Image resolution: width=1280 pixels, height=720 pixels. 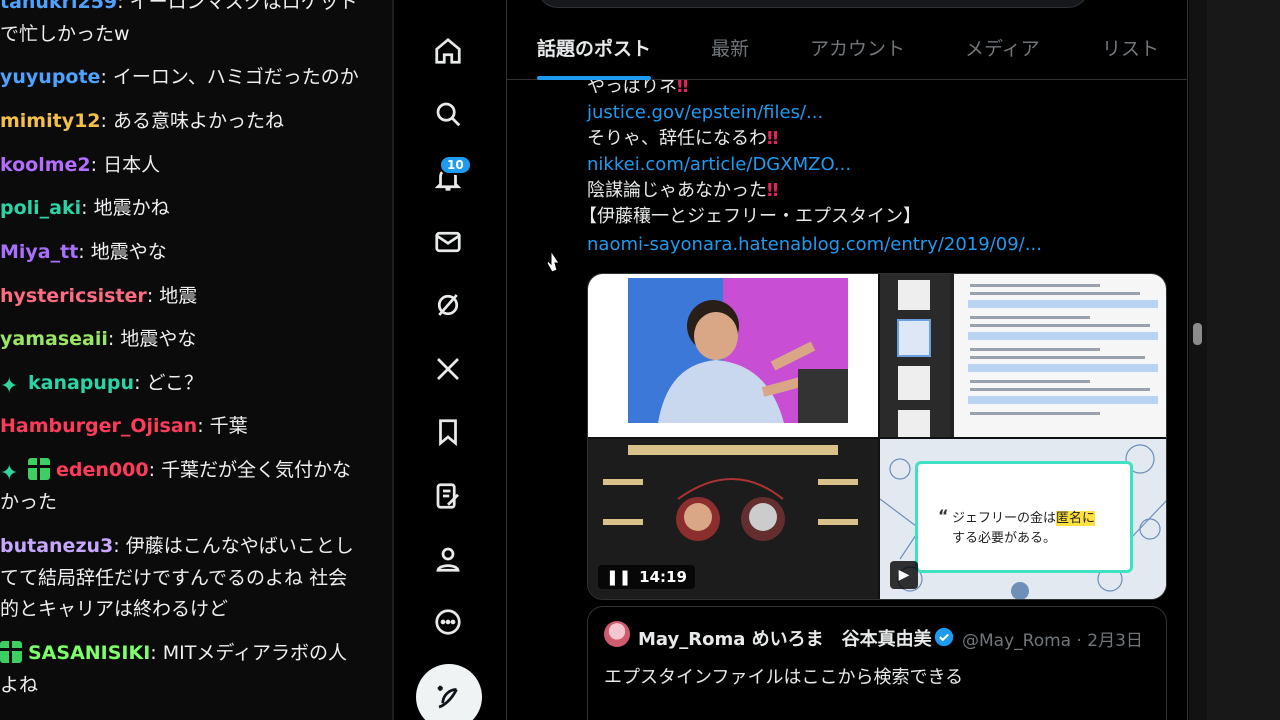 I want to click on chat-username: tanukri259, so click(x=58, y=6).